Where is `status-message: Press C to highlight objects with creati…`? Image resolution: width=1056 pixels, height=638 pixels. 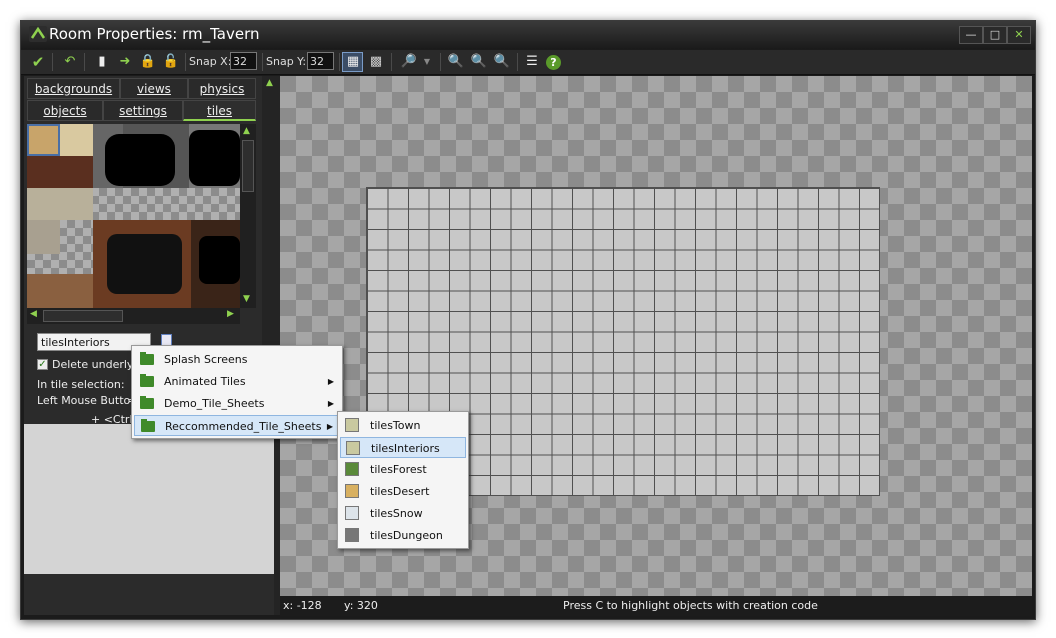 status-message: Press C to highlight objects with creati… is located at coordinates (690, 605).